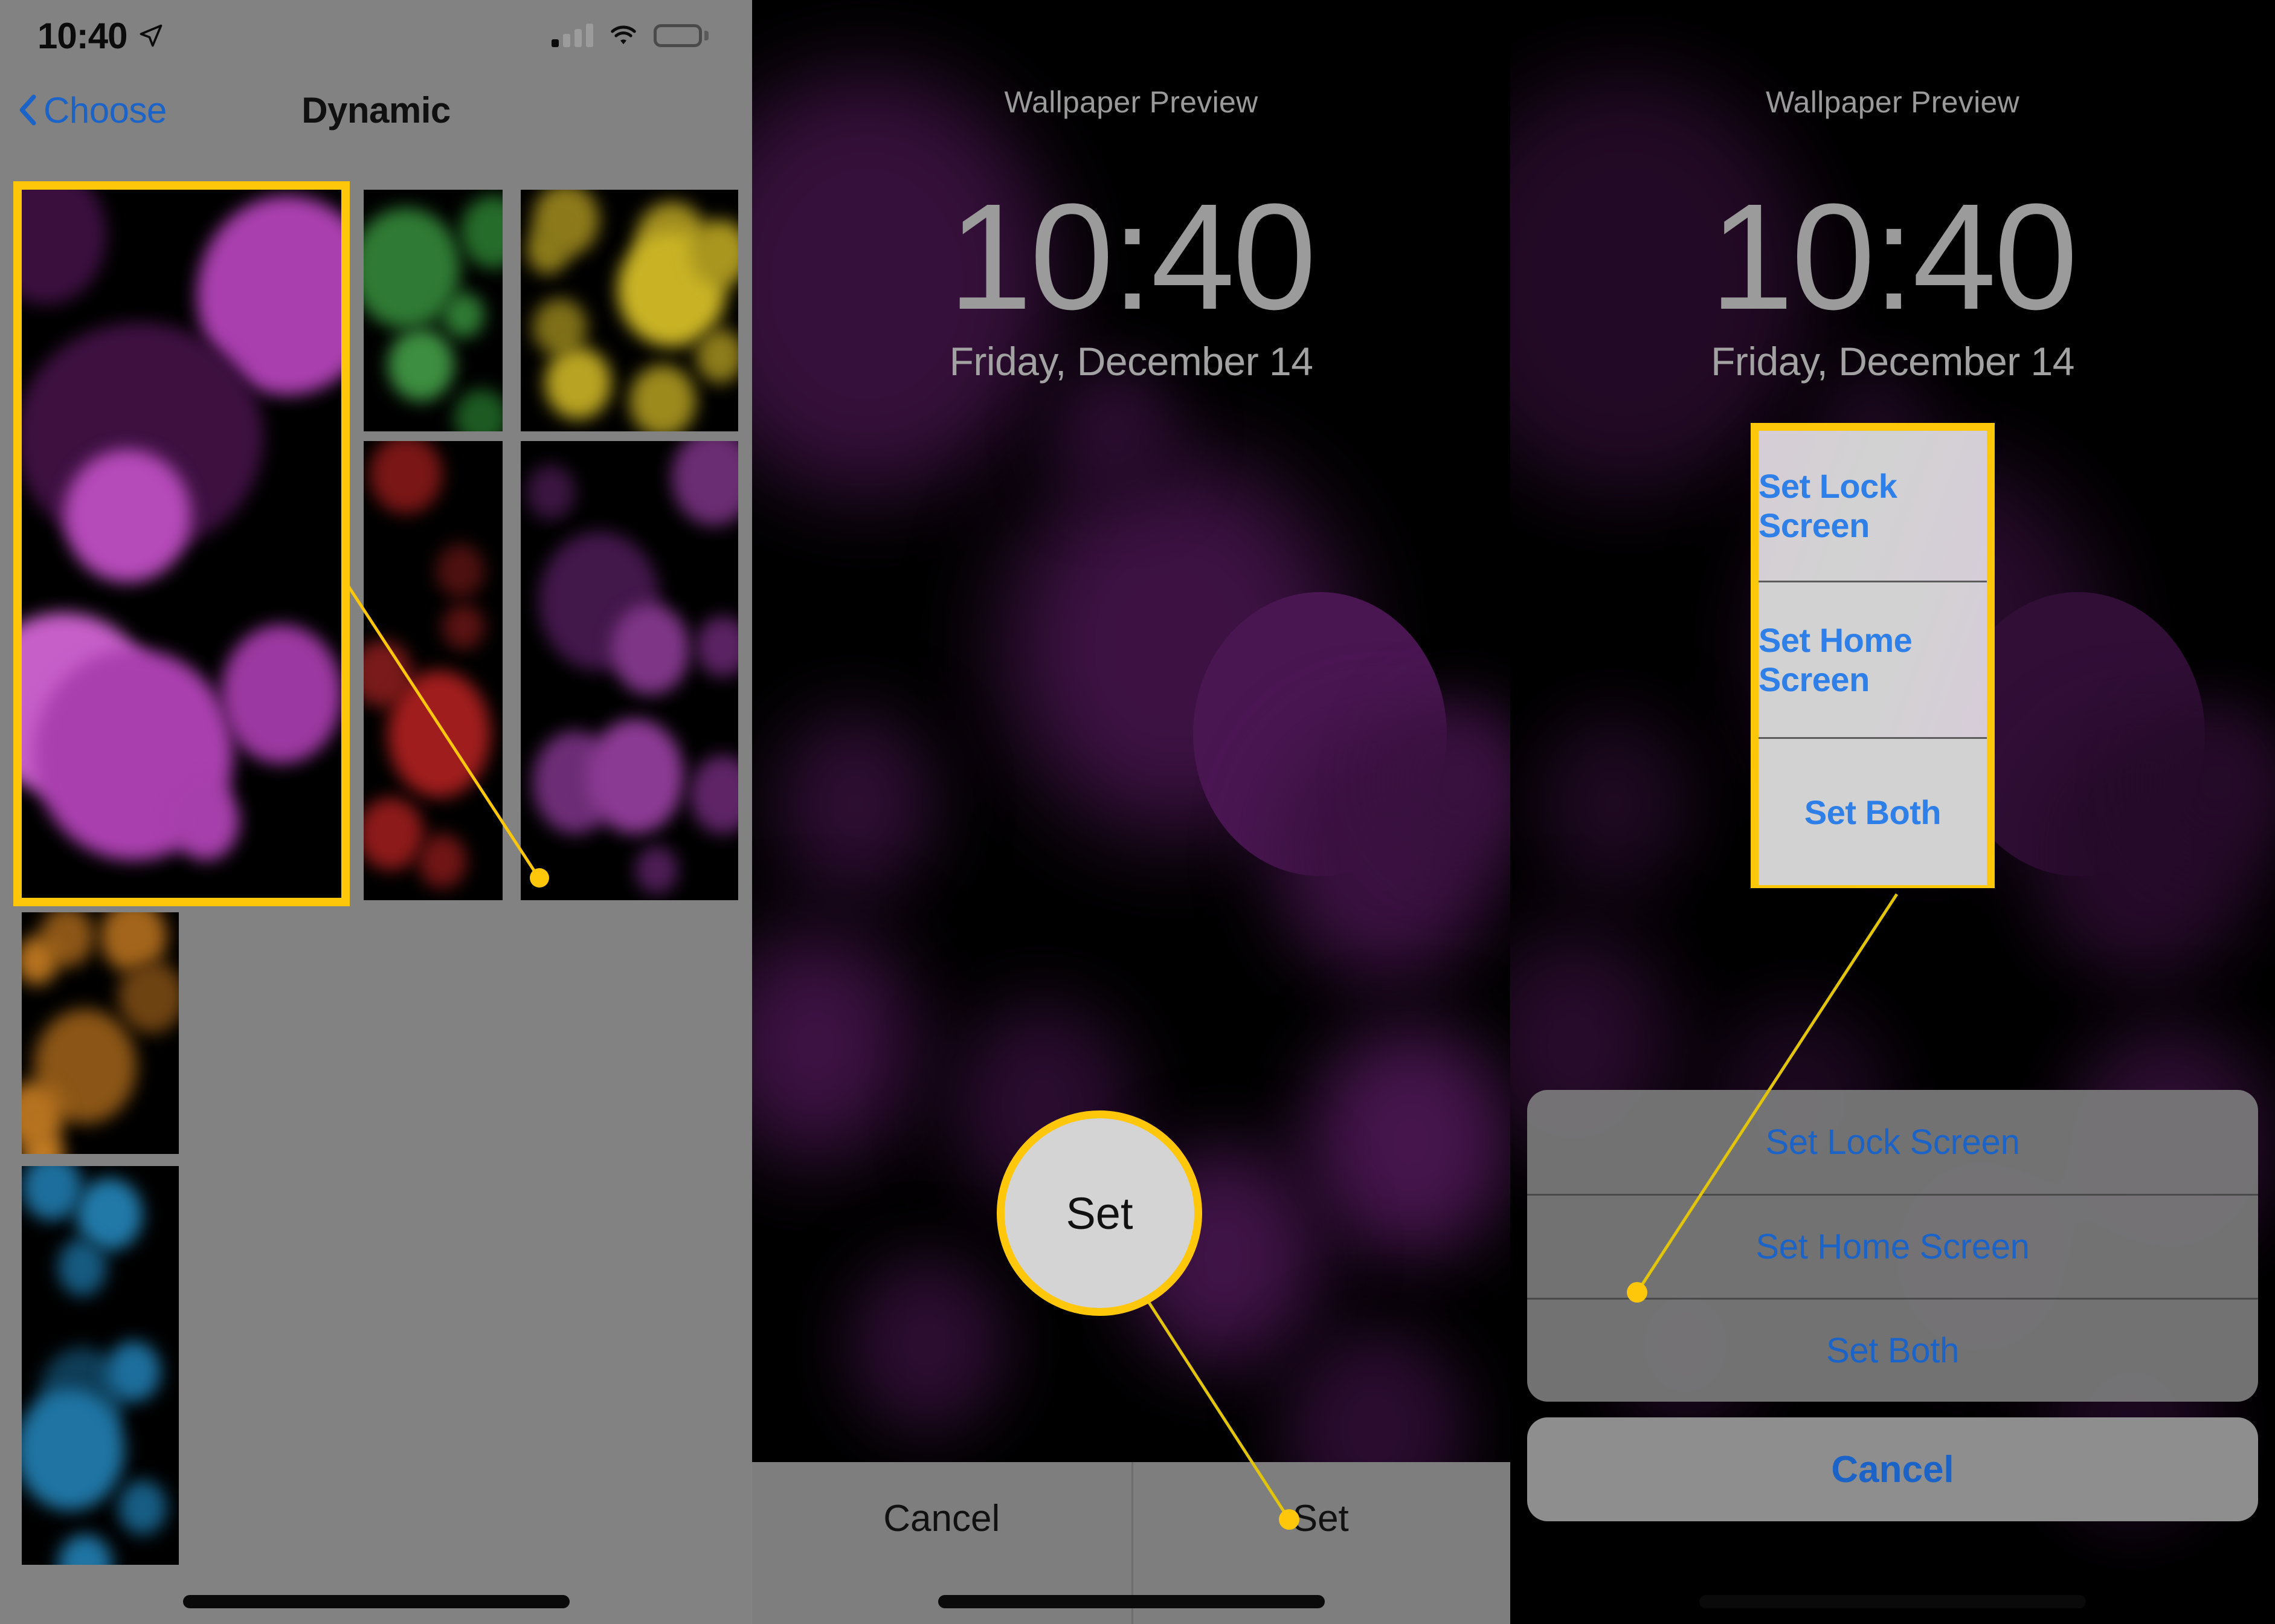 This screenshot has width=2275, height=1624. Describe the element at coordinates (1892, 1350) in the screenshot. I see `action-set-both: Set Both` at that location.